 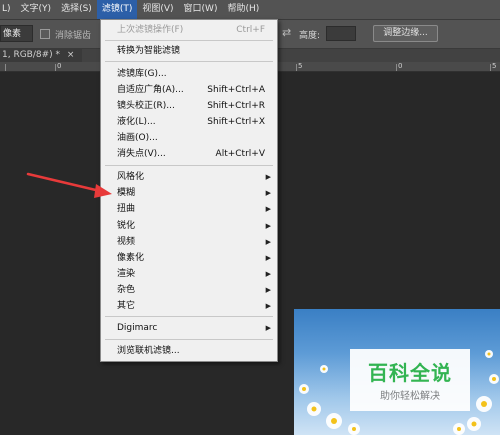 What do you see at coordinates (189, 177) in the screenshot?
I see `menu-item-stylize: 风格化 ▶` at bounding box center [189, 177].